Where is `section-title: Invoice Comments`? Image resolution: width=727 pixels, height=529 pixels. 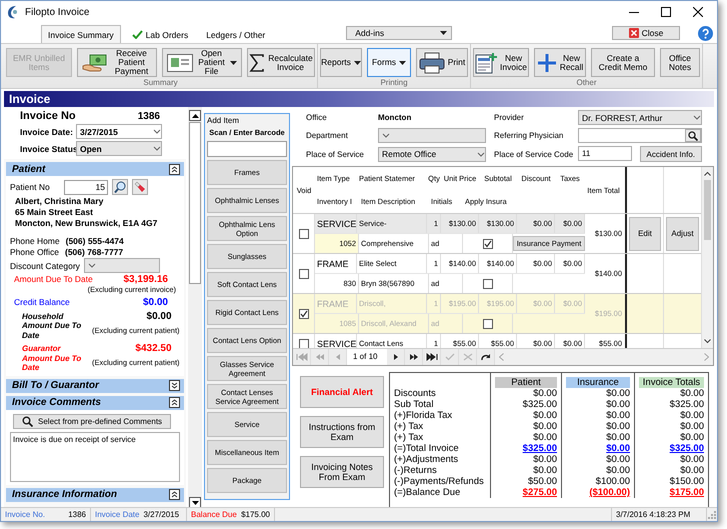 section-title: Invoice Comments is located at coordinates (56, 402).